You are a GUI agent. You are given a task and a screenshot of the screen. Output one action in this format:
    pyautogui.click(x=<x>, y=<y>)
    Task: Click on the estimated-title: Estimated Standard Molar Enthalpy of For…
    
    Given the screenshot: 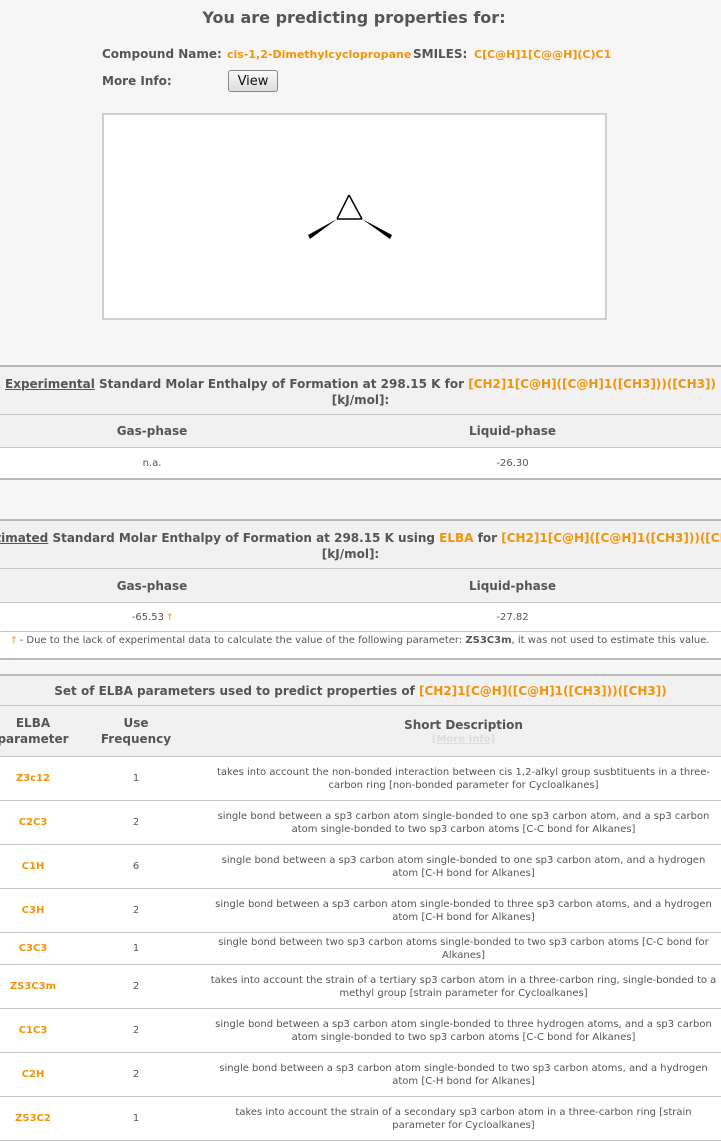 What is the action you would take?
    pyautogui.click(x=360, y=544)
    